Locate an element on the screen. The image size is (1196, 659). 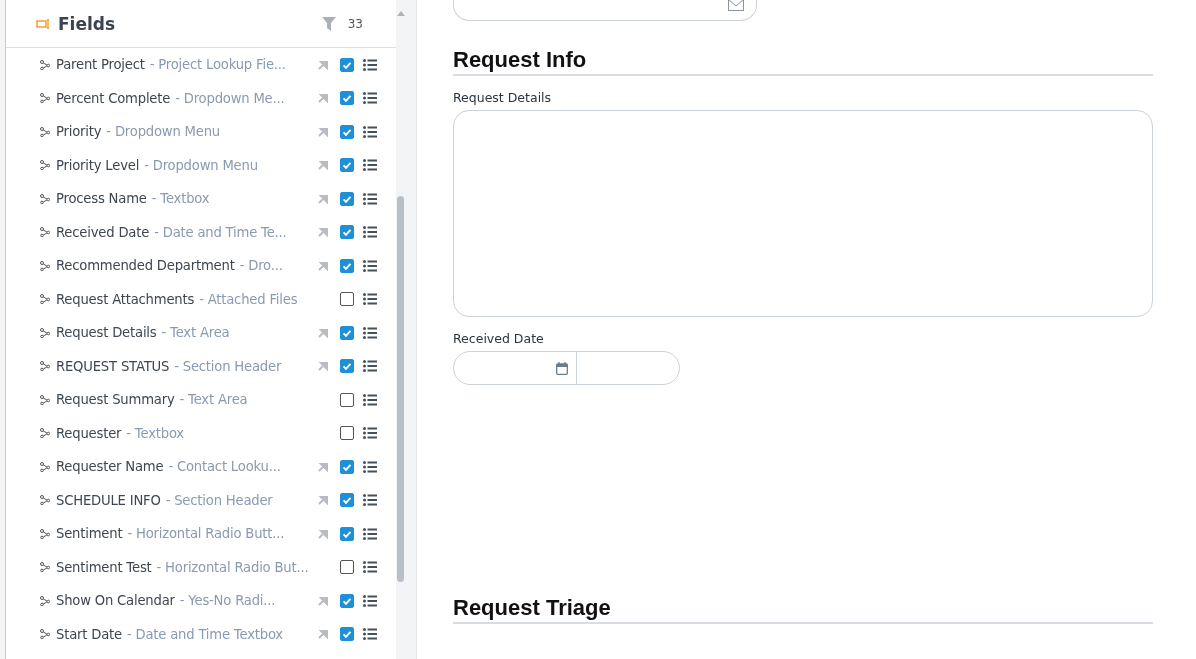
field-name: Request Attachments is located at coordinates (125, 299).